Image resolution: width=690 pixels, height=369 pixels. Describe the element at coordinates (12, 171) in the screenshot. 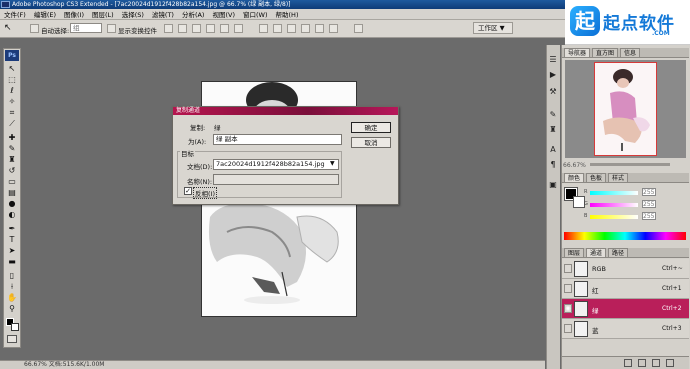

I see `history-brush-tool-icon: ↺` at that location.